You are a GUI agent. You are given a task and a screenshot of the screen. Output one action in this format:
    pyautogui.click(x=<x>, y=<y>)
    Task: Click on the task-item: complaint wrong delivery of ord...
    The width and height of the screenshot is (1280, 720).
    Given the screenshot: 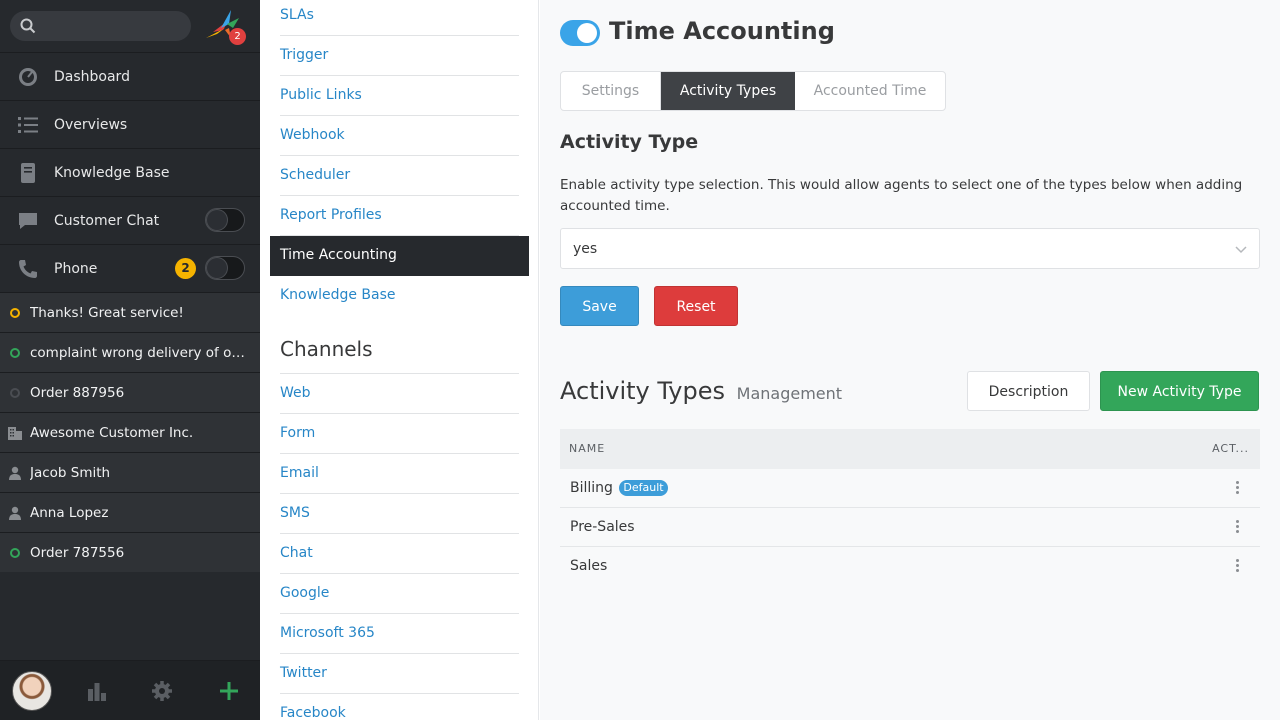 What is the action you would take?
    pyautogui.click(x=130, y=352)
    